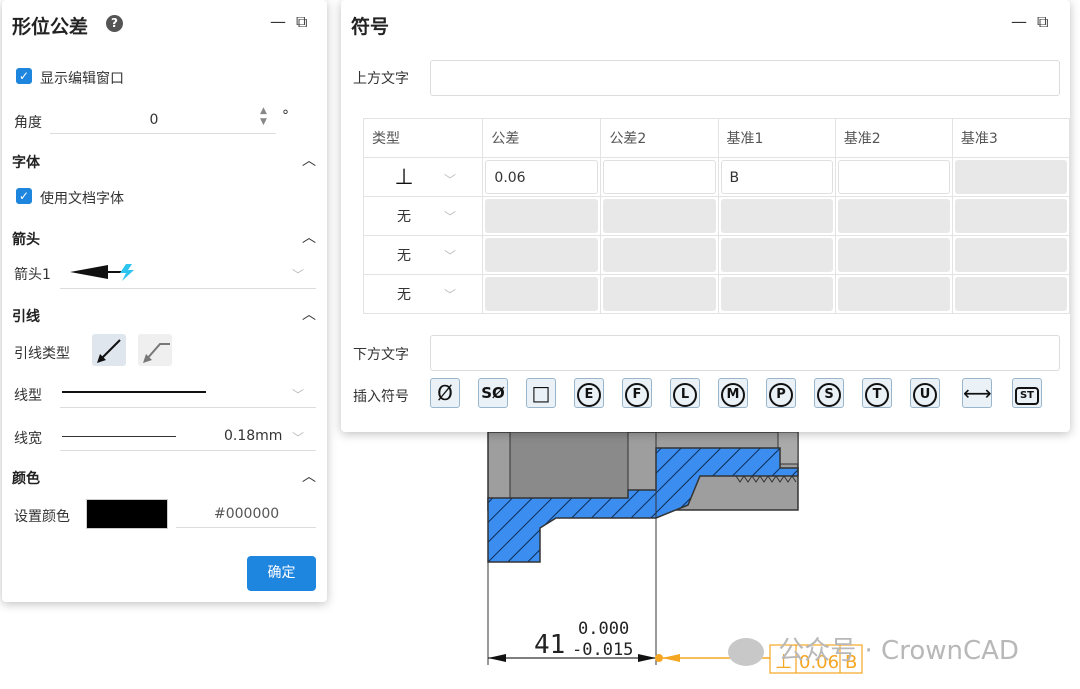 The image size is (1080, 689). Describe the element at coordinates (745, 78) in the screenshot. I see `top-text-input` at that location.